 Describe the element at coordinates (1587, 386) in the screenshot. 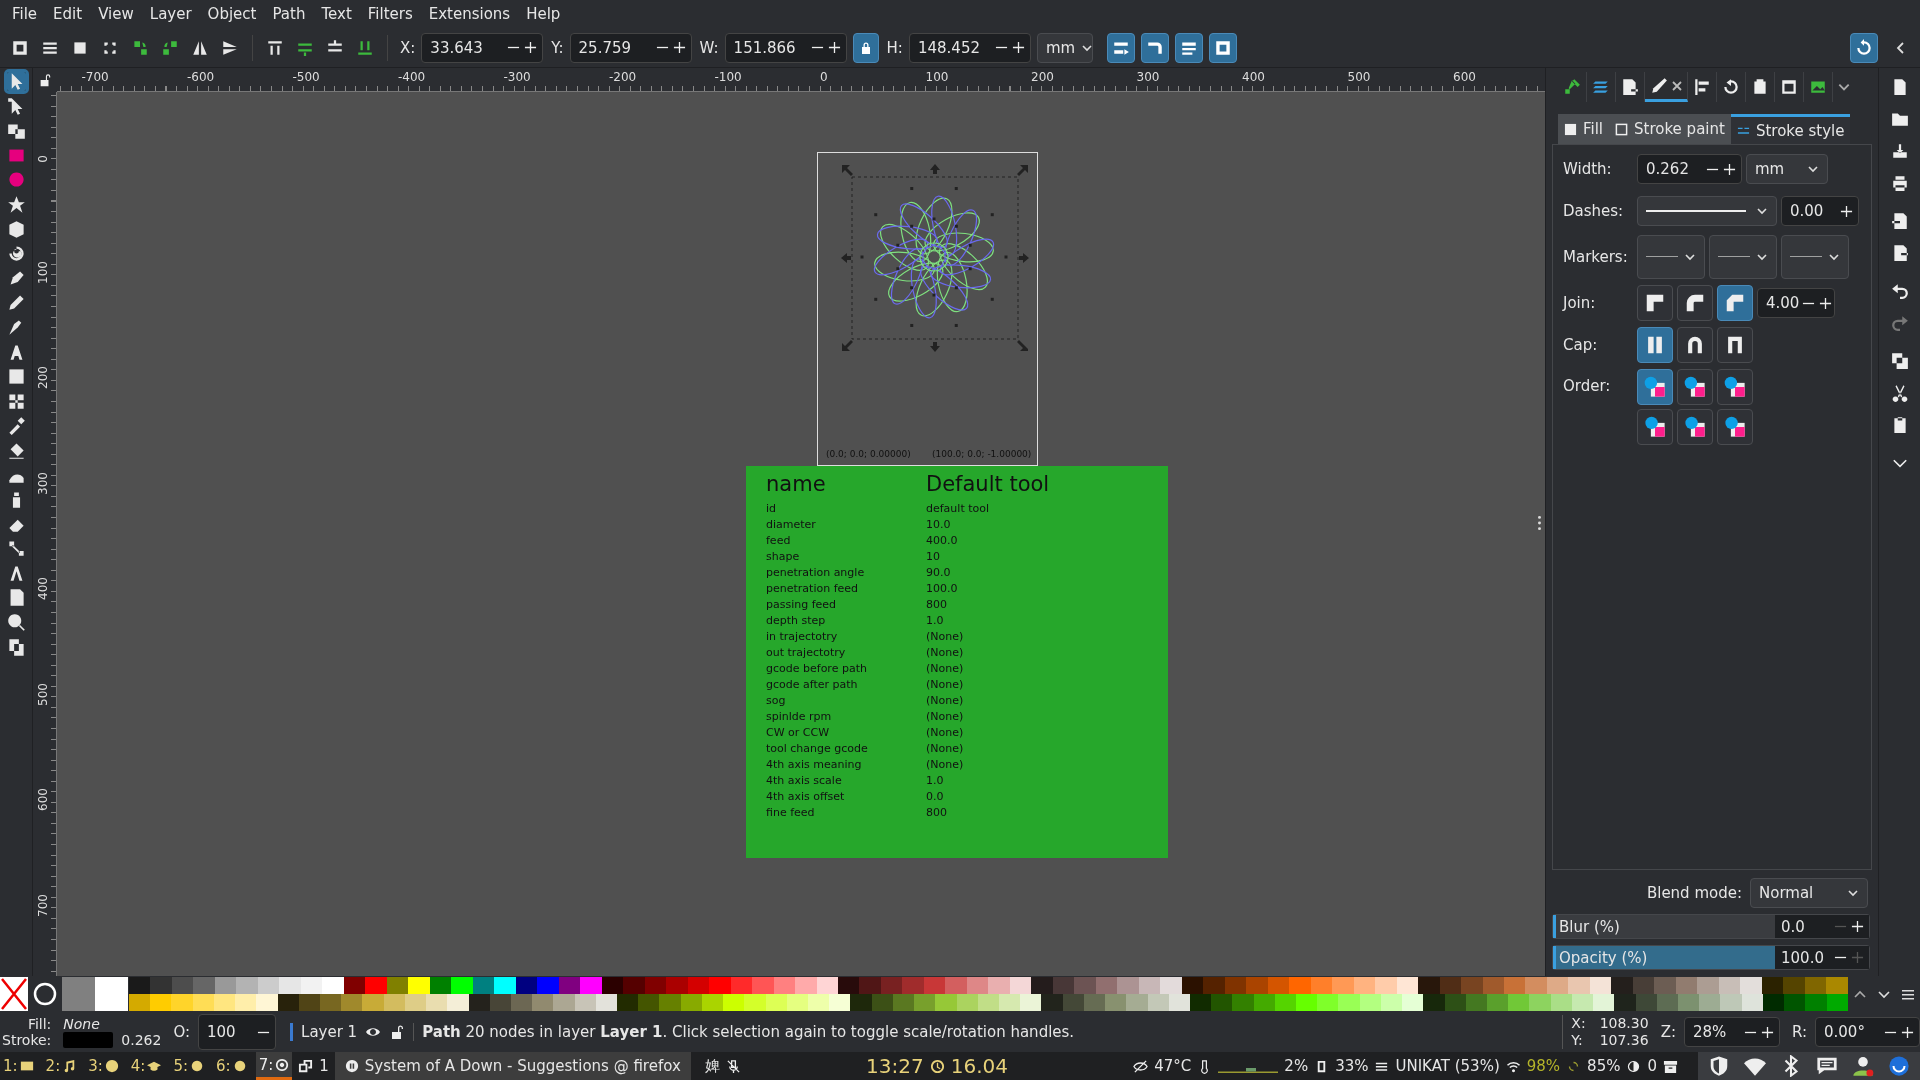

I see `field-label: Order:` at that location.